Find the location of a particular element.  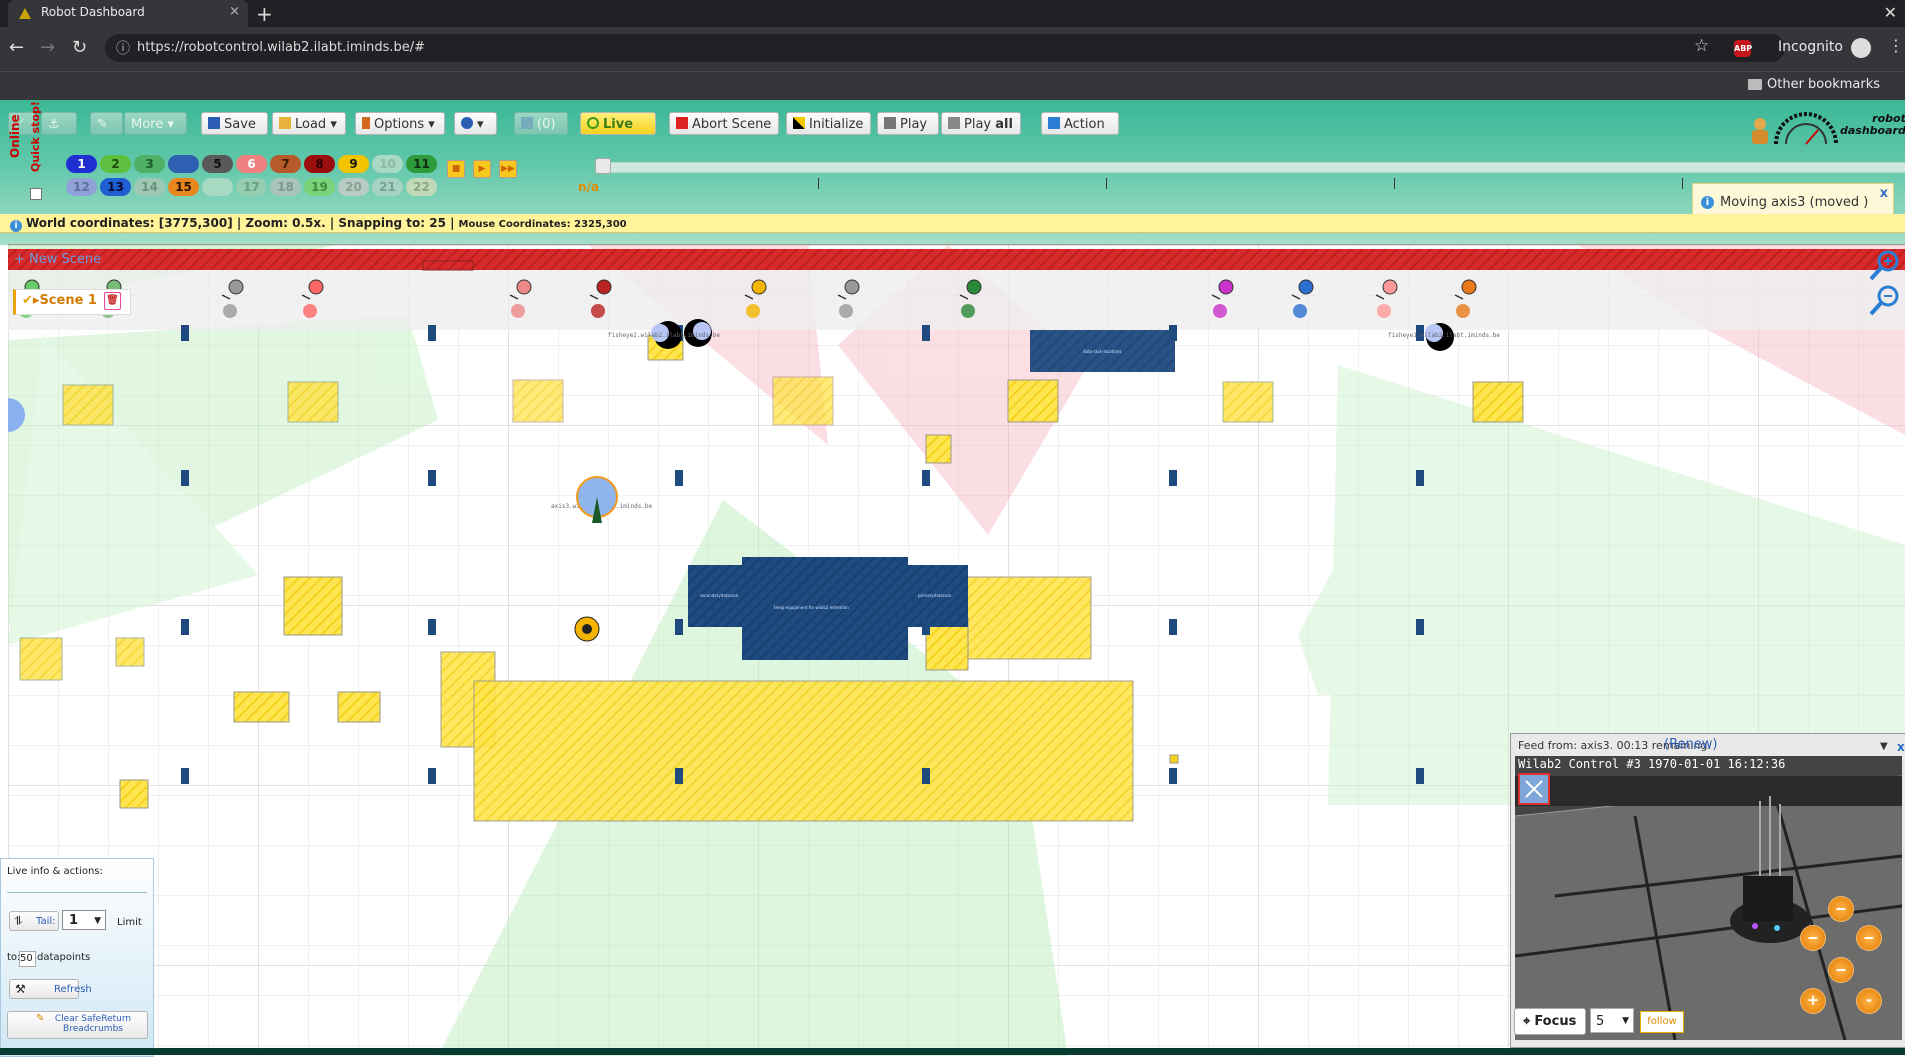

adblock-icon: ABP is located at coordinates (1743, 48).